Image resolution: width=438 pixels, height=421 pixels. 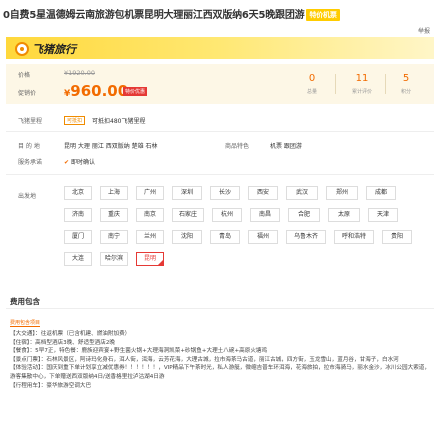 What do you see at coordinates (29, 146) in the screenshot?
I see `destination-label: 目 的 地` at bounding box center [29, 146].